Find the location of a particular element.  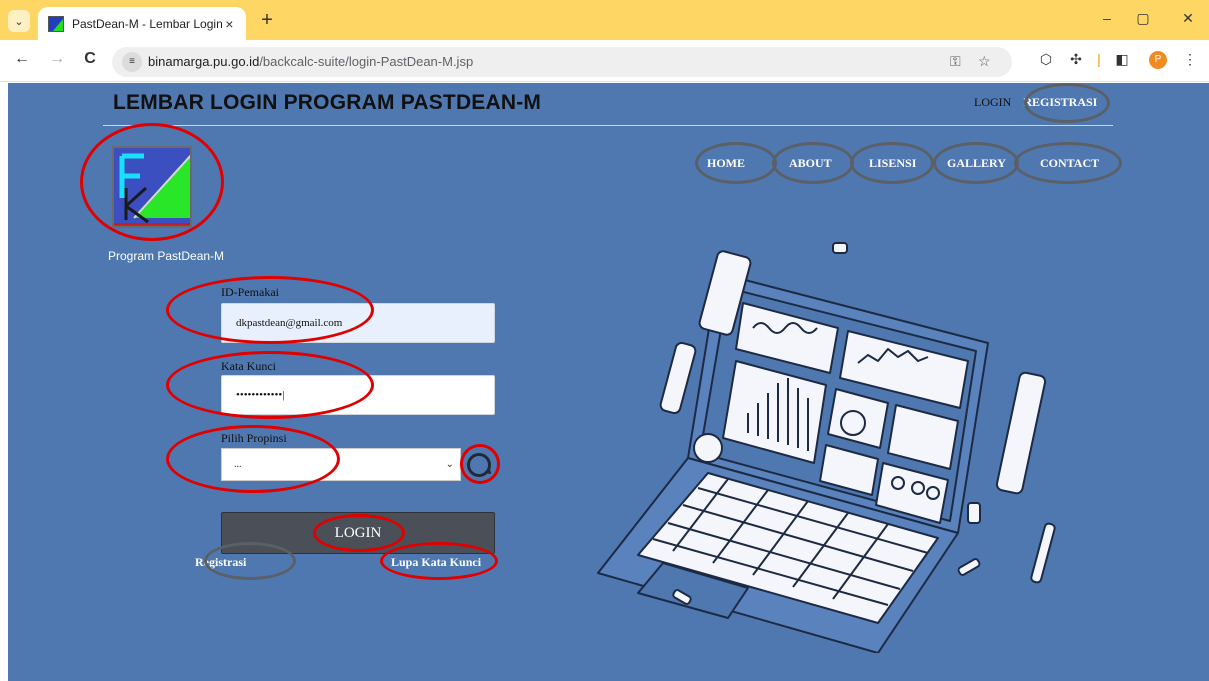

puzzle-icon: ✣ is located at coordinates (1076, 59).